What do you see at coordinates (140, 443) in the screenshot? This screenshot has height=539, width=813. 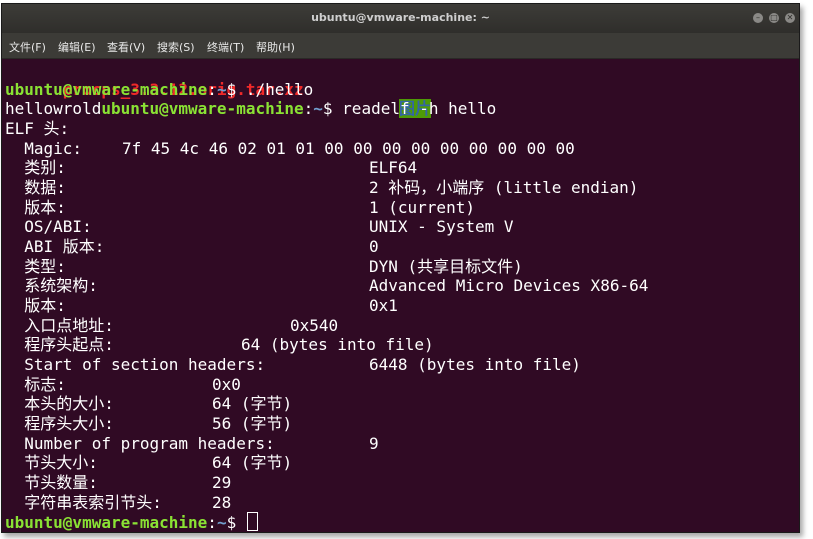 I see `field-label: Number of program headers:` at bounding box center [140, 443].